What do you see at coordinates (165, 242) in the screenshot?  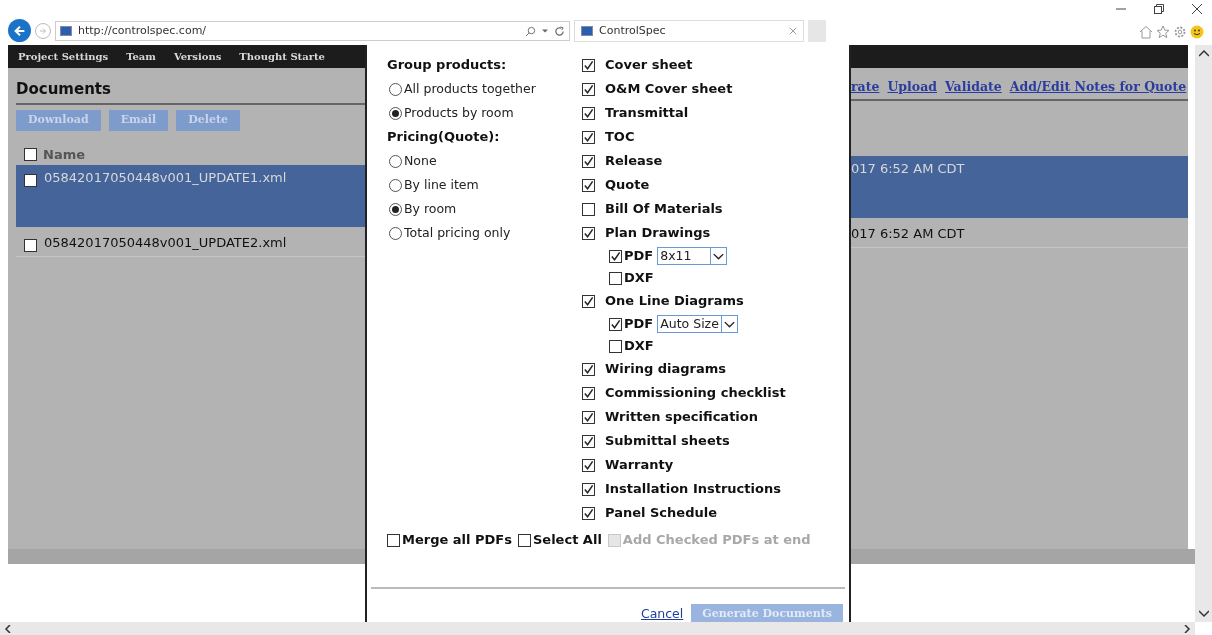 I see `file-name: 05842017050448v001_UPDATE2.xml` at bounding box center [165, 242].